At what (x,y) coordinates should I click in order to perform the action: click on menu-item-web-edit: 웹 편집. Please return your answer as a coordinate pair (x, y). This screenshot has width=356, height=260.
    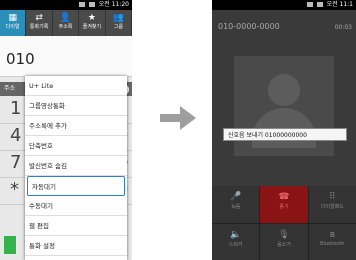
    Looking at the image, I should click on (76, 226).